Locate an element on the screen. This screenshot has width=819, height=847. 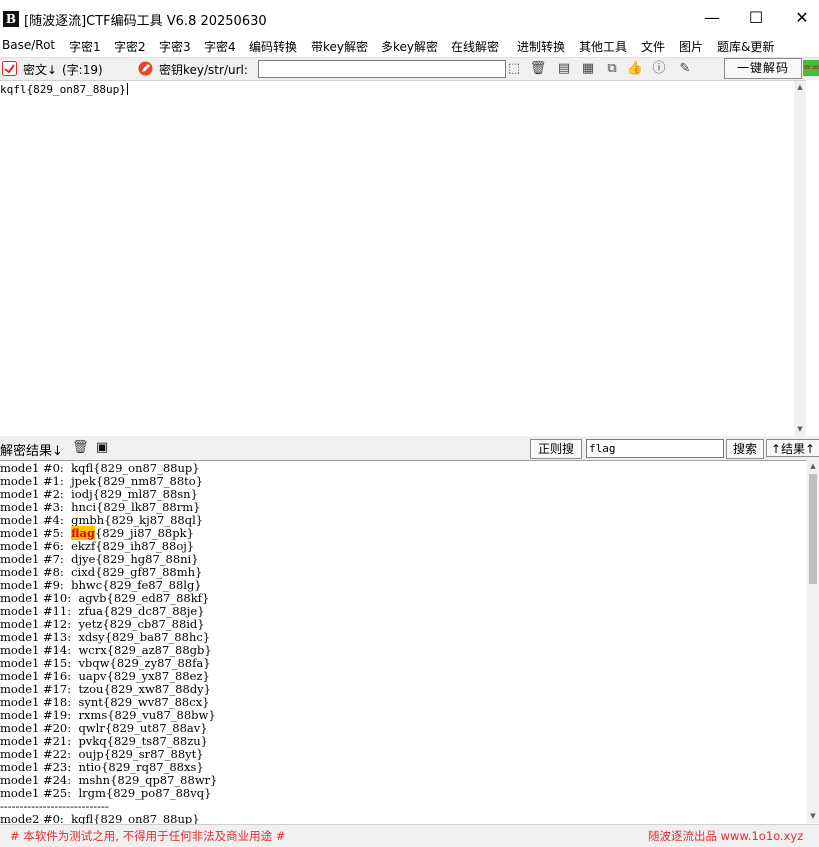
result-mode-label: ---------------------------- is located at coordinates (54, 806).